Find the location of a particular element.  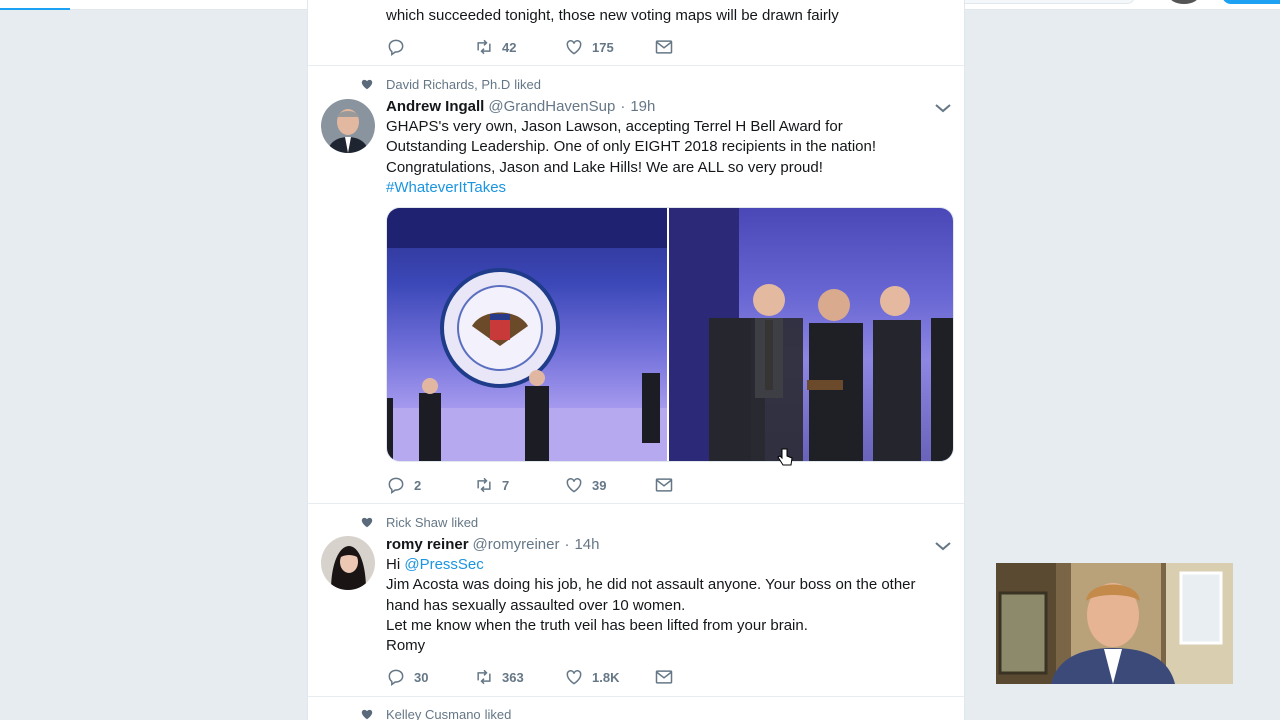

tweet-actions: 2 7 39 is located at coordinates (530, 485).